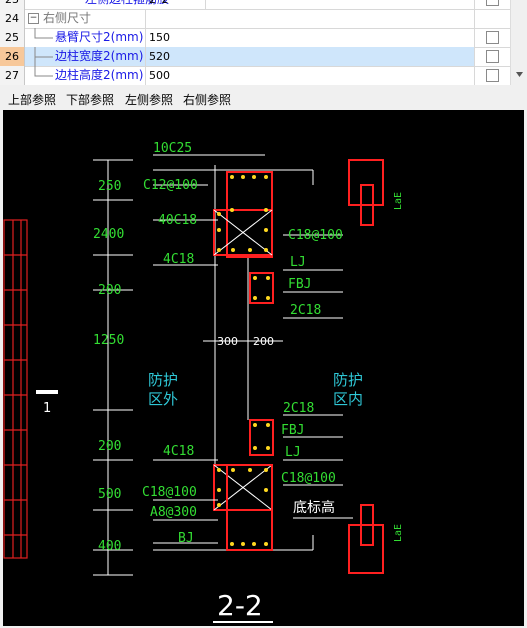 The image size is (527, 628). I want to click on group-label: 右侧尺寸, so click(67, 18).